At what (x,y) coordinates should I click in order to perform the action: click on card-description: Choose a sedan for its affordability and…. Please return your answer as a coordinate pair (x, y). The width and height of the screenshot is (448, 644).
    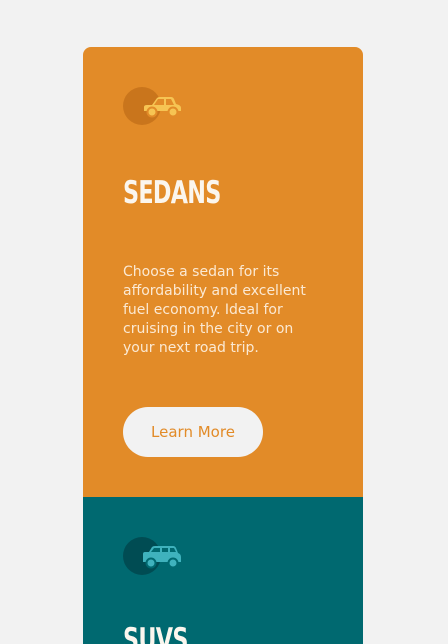
    Looking at the image, I should click on (214, 310).